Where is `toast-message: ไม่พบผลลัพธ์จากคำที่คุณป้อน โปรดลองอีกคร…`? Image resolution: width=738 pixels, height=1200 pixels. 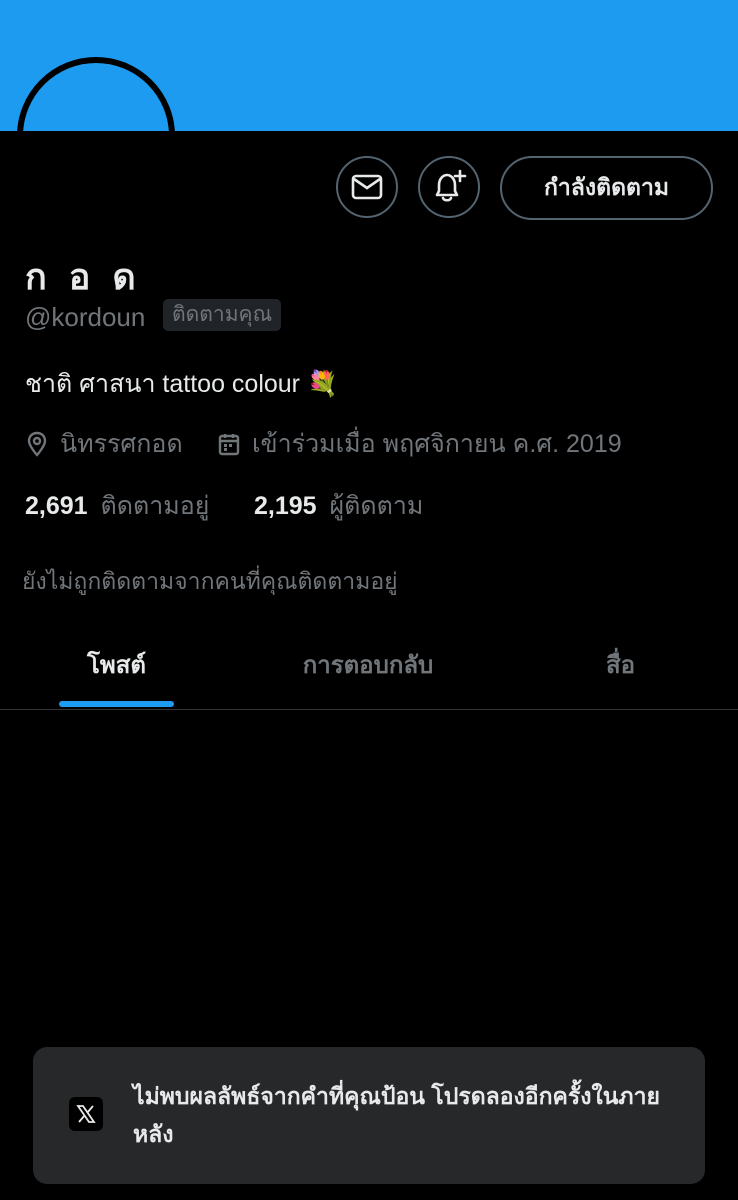
toast-message: ไม่พบผลลัพธ์จากคำที่คุณป้อน โปรดลองอีกคร… is located at coordinates (396, 1115).